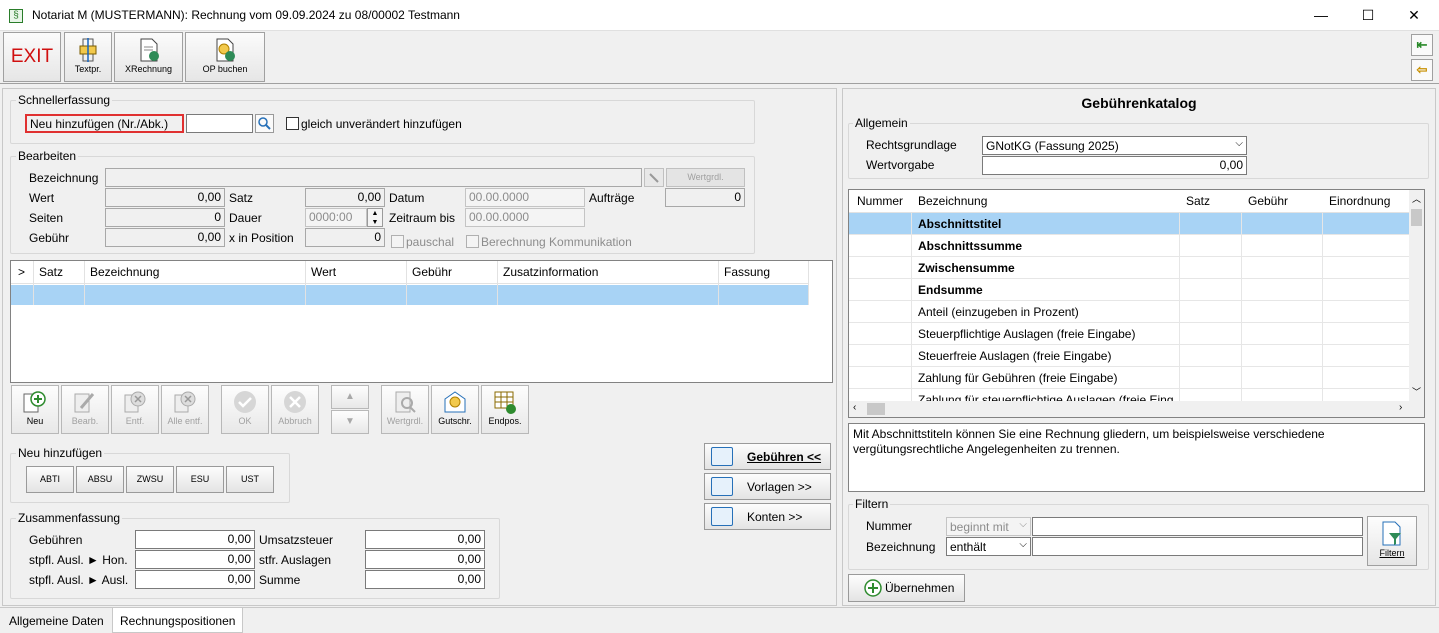 This screenshot has width=1439, height=633. I want to click on arrow-back-icon: ⇦, so click(1422, 70).